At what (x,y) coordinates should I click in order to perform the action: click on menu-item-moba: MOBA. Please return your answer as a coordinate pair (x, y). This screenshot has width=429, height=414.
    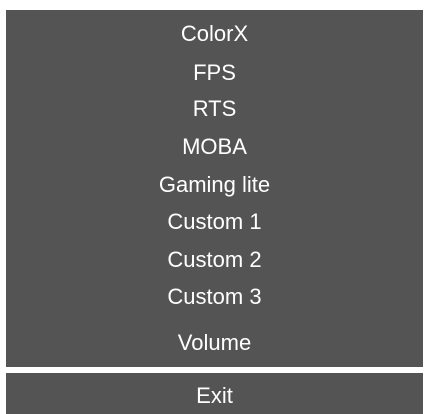
    Looking at the image, I should click on (214, 147).